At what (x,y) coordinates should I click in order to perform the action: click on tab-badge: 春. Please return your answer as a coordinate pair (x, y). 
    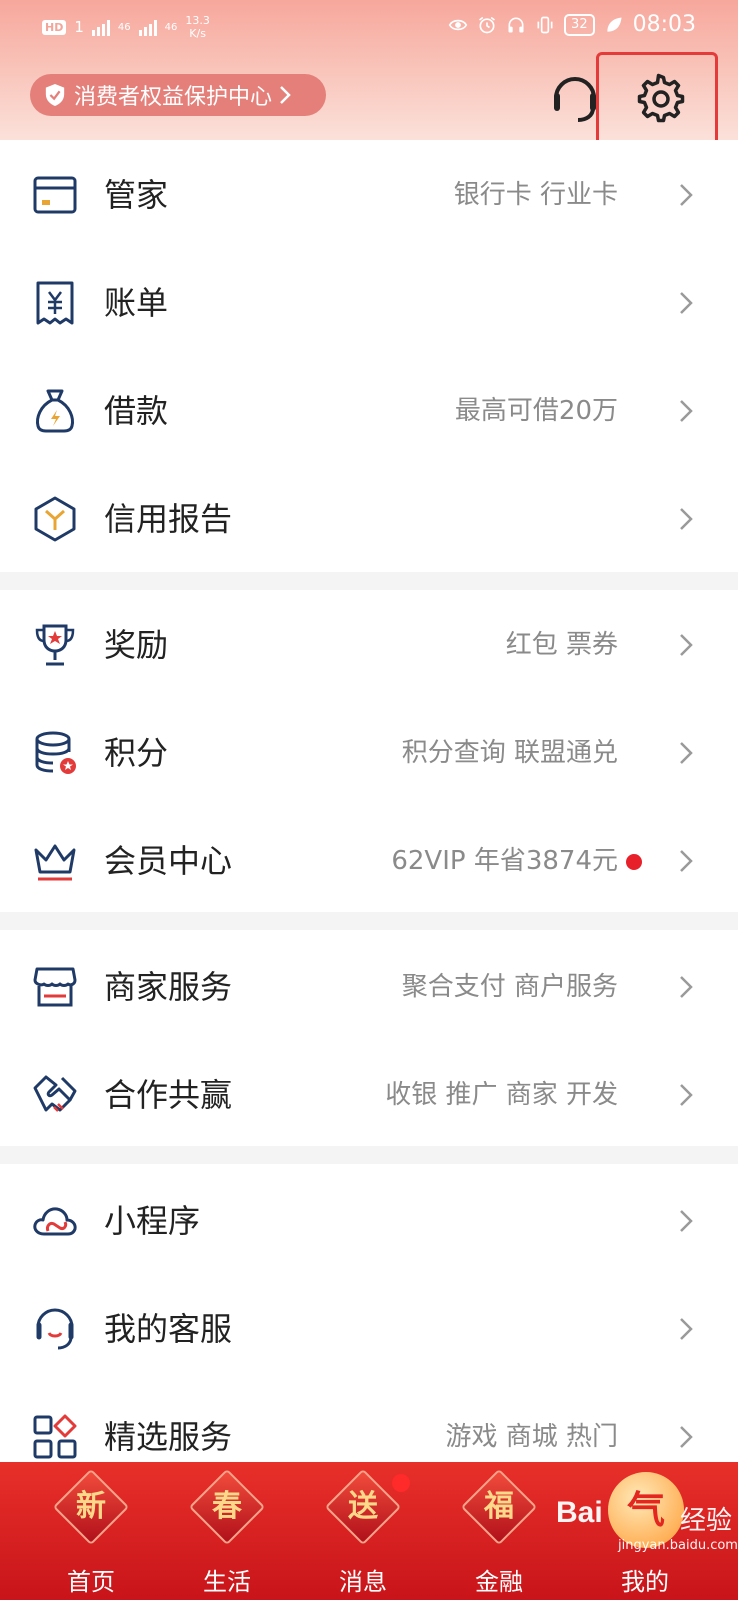
    Looking at the image, I should click on (227, 1507).